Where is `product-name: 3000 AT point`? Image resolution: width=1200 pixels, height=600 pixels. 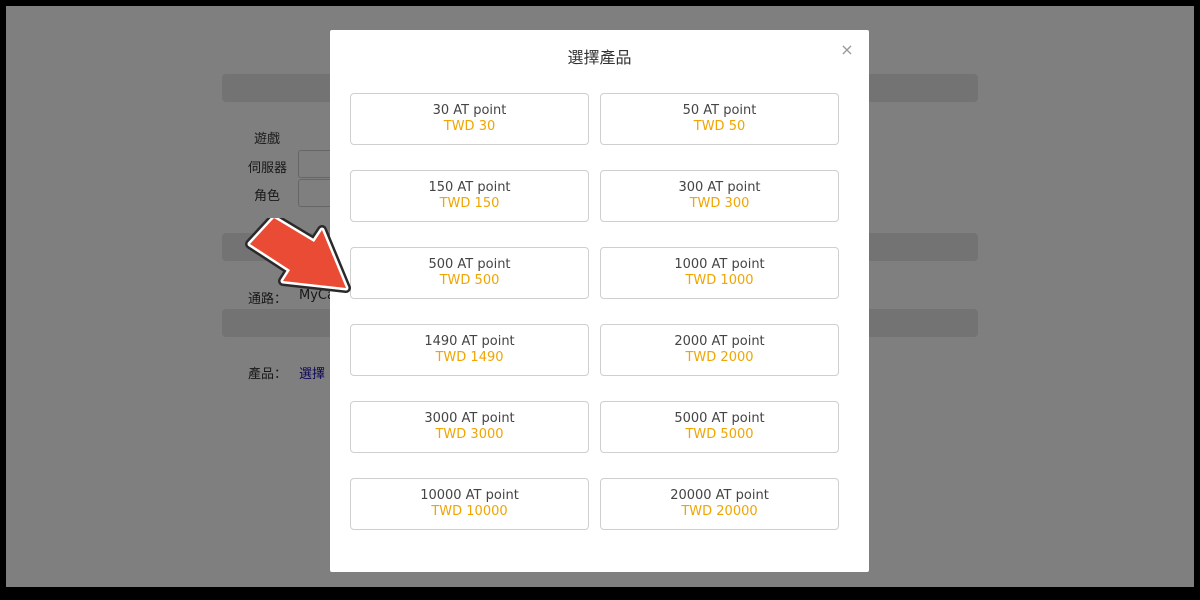
product-name: 3000 AT point is located at coordinates (469, 418).